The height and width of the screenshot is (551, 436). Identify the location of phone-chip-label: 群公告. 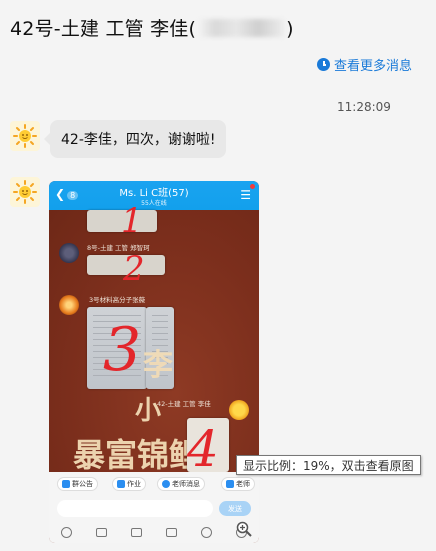
(82, 484).